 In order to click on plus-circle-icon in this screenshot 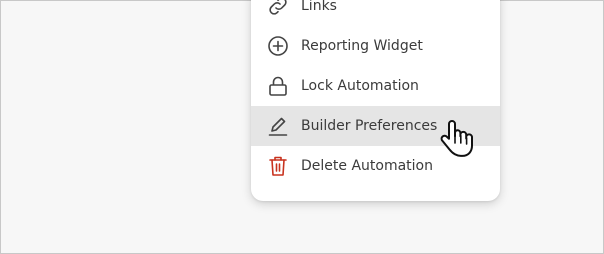, I will do `click(278, 46)`.